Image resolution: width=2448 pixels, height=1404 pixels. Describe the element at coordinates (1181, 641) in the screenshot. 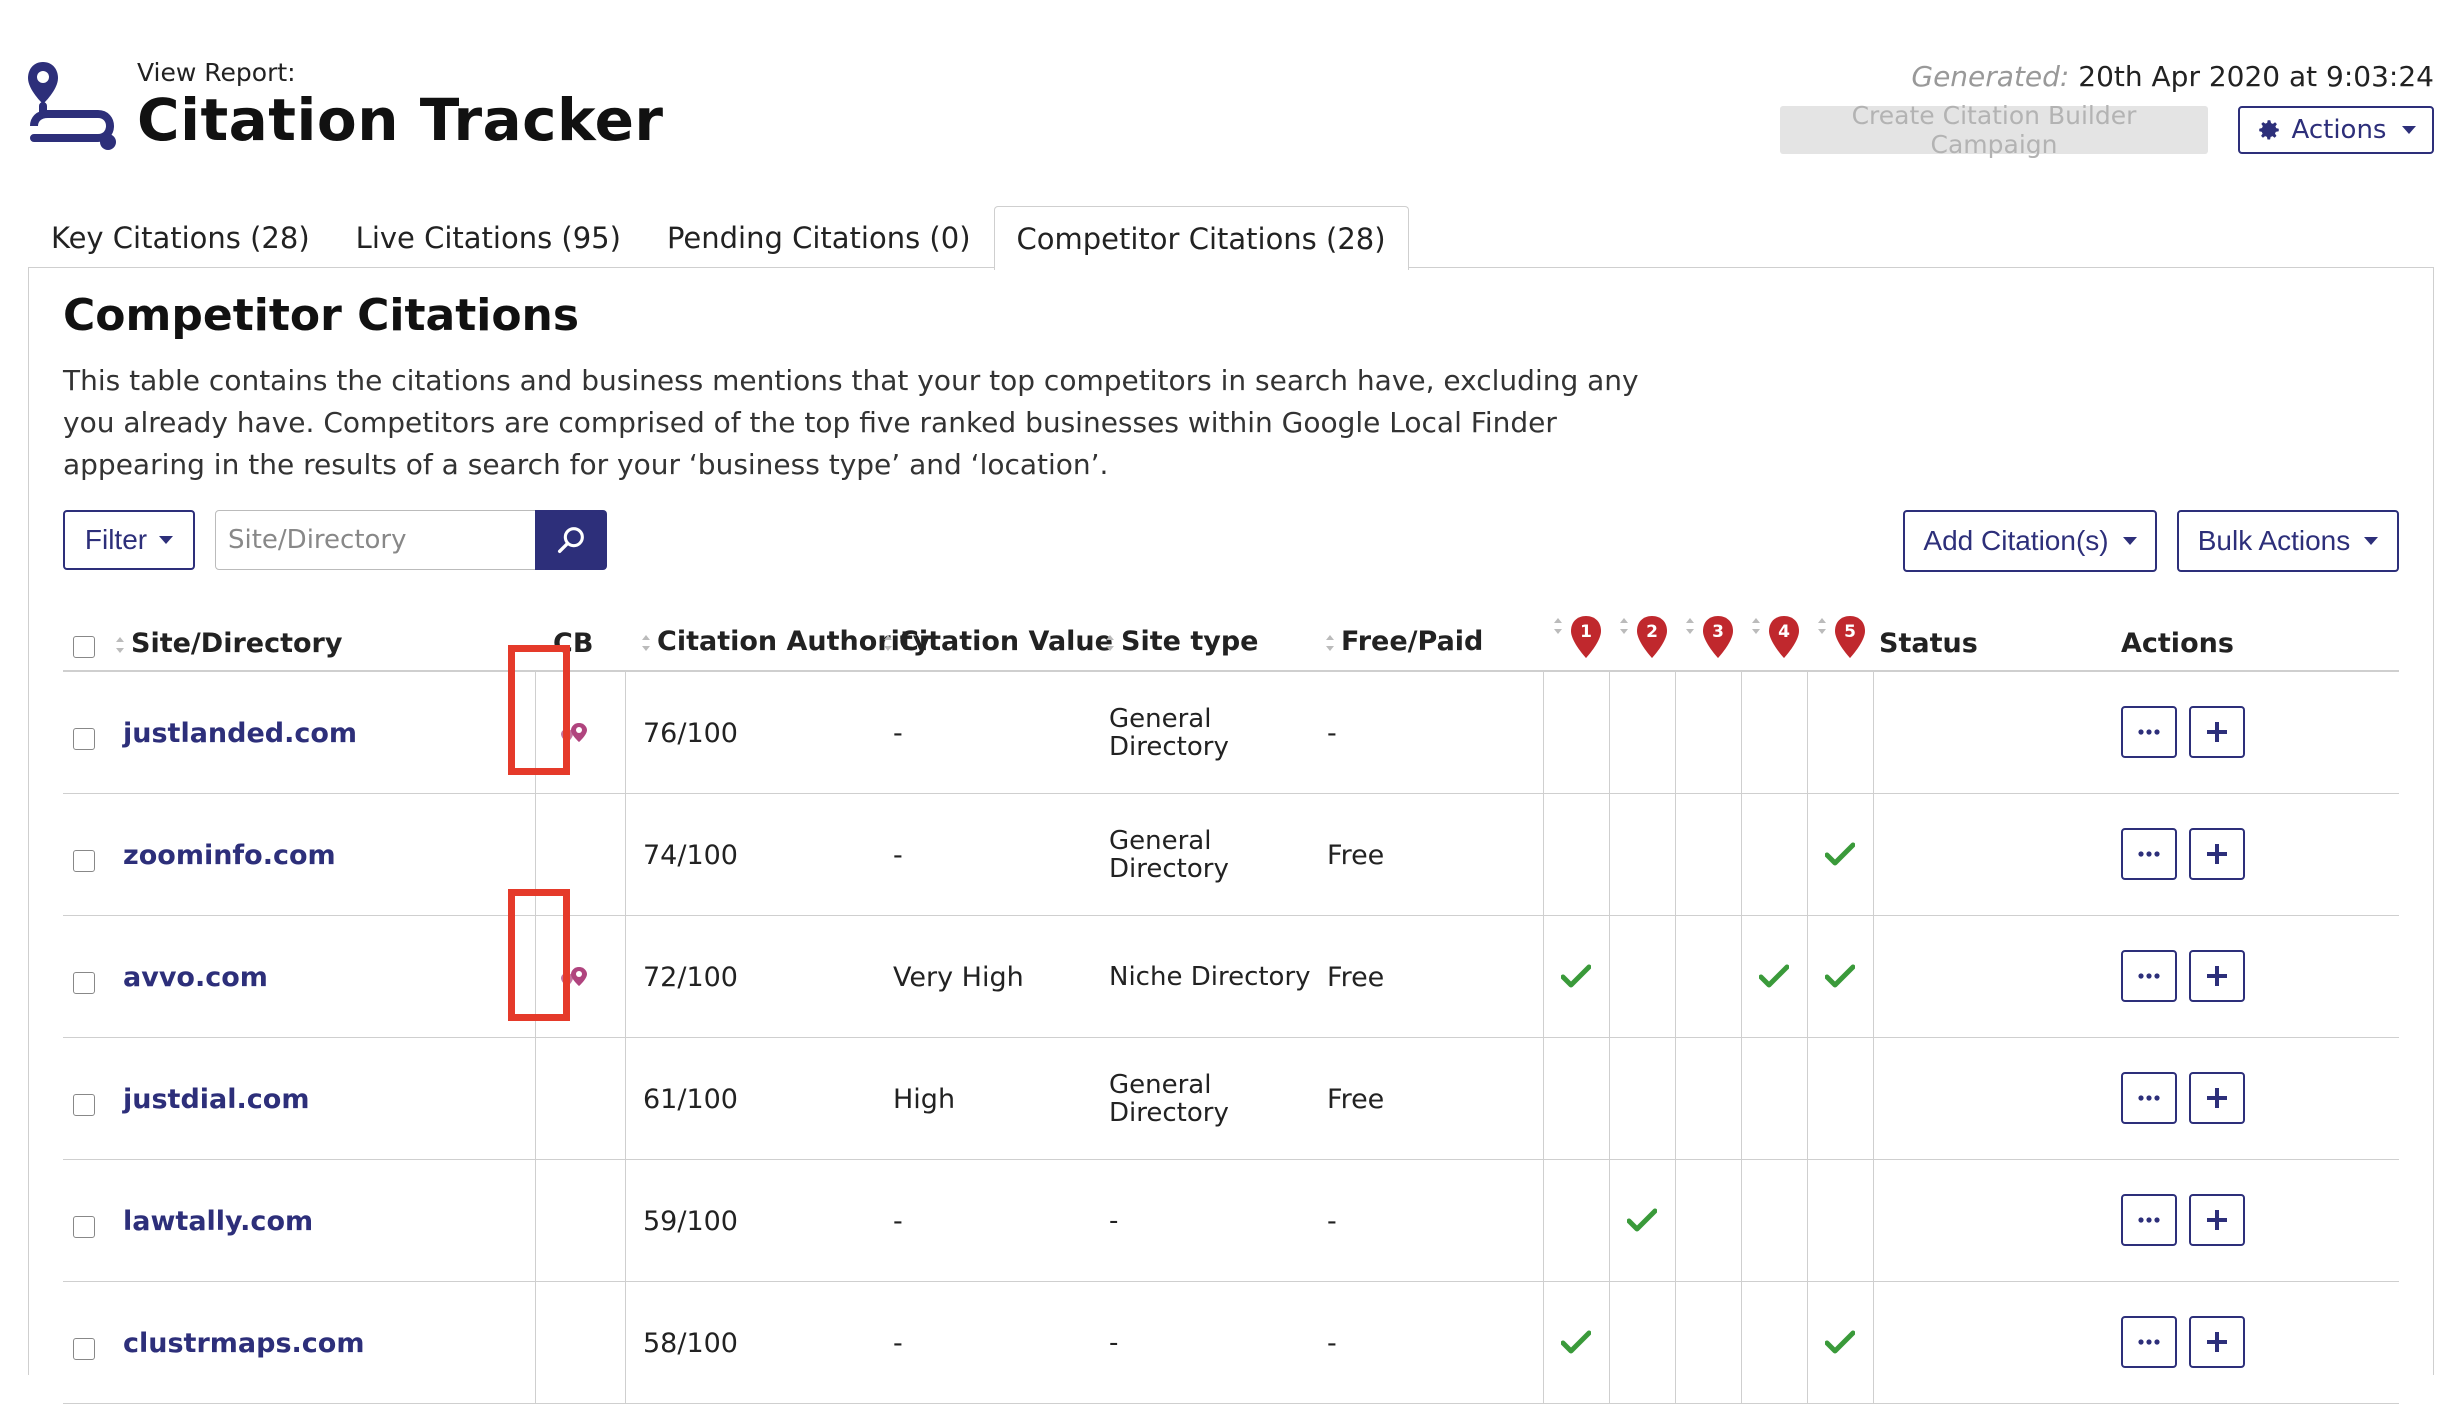

I see `header-site-type: Site type` at that location.